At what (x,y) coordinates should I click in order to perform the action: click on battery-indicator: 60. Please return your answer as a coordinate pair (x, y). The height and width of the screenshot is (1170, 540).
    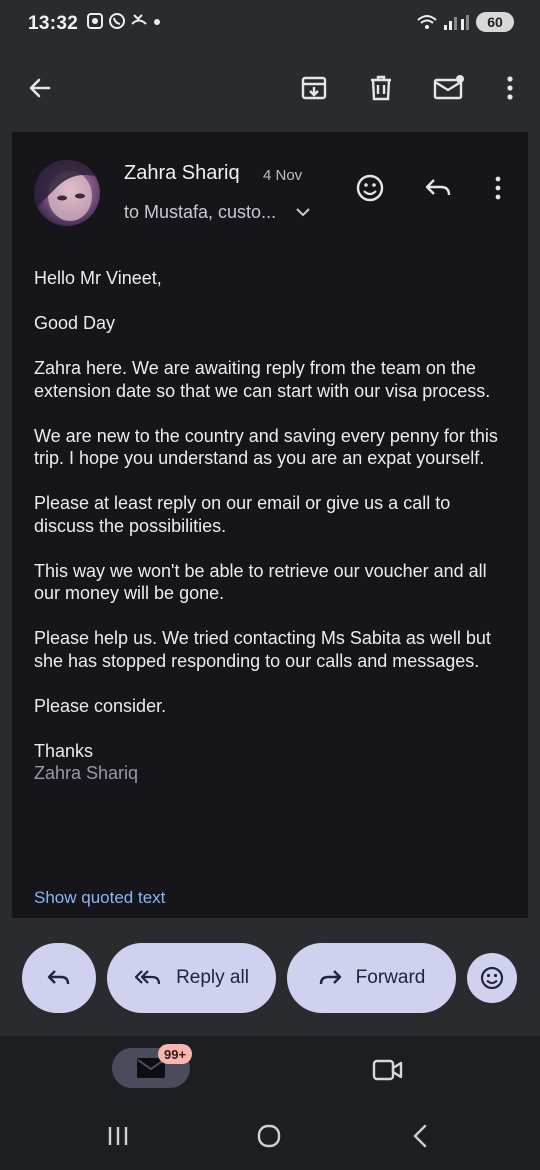
    Looking at the image, I should click on (495, 22).